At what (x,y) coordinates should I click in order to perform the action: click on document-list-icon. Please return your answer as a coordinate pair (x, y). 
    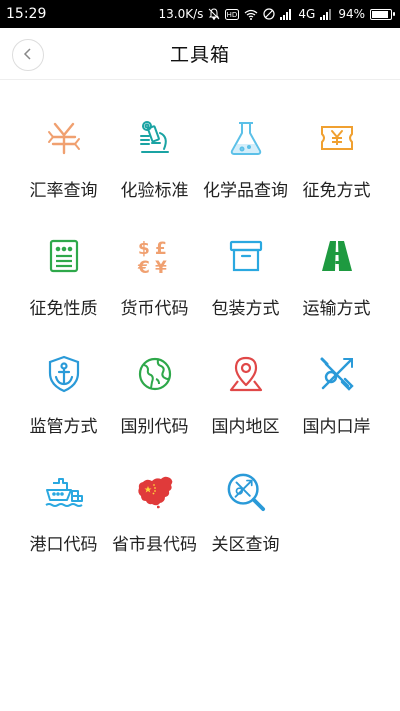
    Looking at the image, I should click on (64, 256).